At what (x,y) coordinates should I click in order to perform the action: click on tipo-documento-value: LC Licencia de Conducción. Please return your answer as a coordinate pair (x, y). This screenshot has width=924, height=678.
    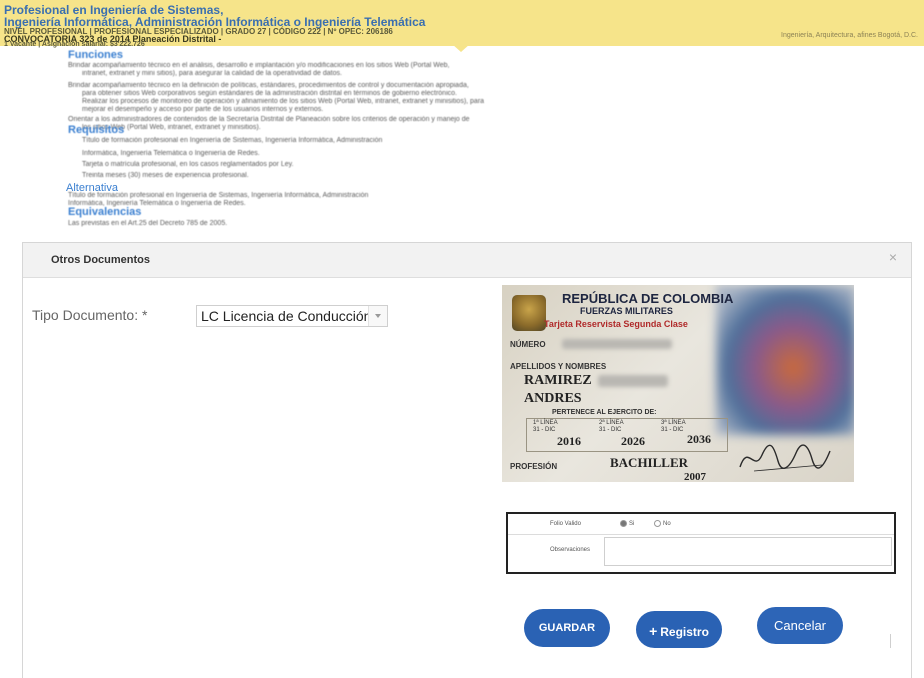
    Looking at the image, I should click on (286, 316).